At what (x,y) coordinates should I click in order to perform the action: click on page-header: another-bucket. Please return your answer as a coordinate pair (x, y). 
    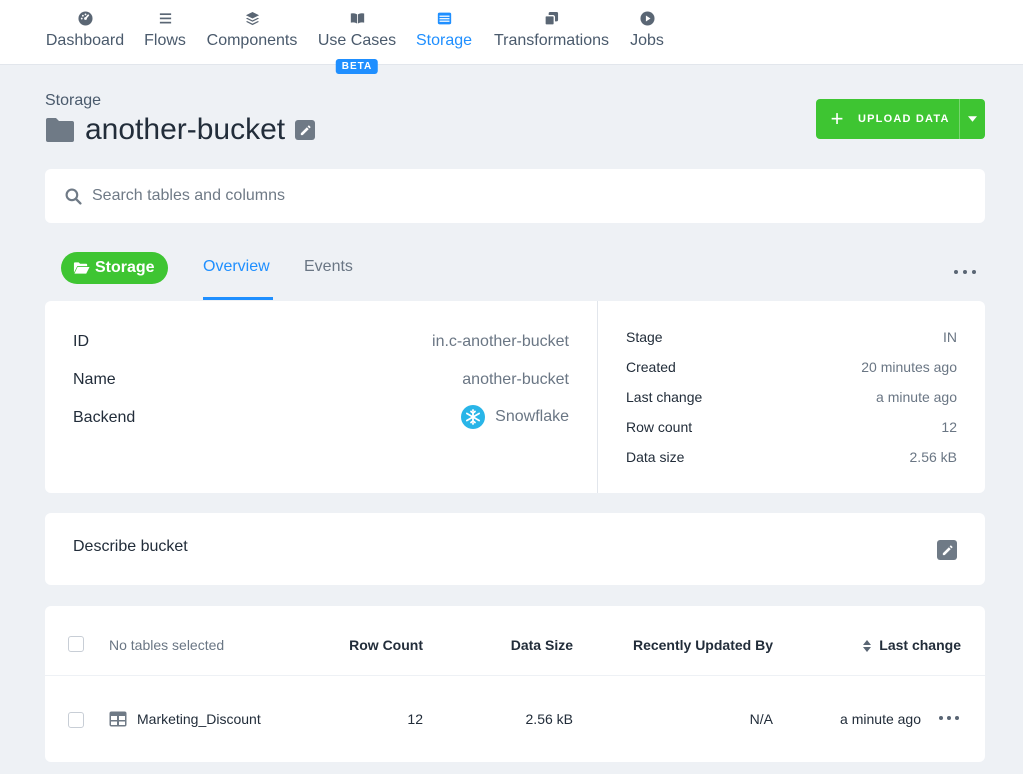
    Looking at the image, I should click on (180, 130).